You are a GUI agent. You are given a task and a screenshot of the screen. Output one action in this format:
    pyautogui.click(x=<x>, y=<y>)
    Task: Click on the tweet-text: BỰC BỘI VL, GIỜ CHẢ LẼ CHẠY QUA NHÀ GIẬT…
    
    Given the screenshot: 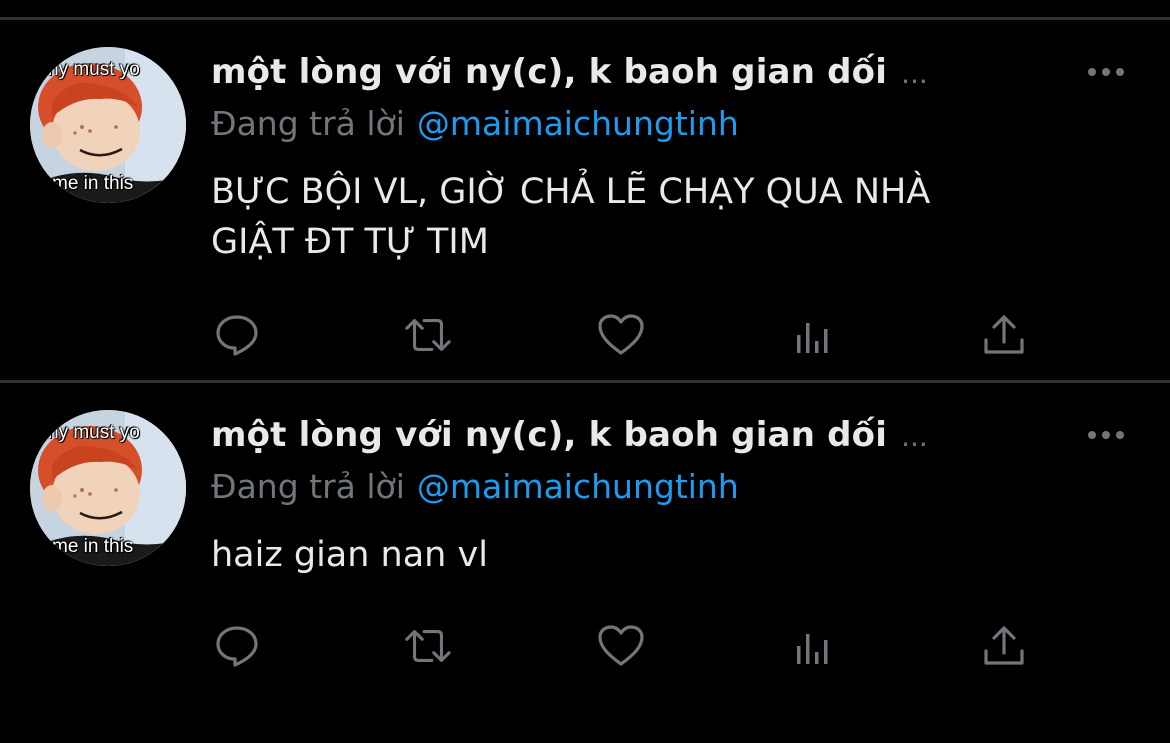 What is the action you would take?
    pyautogui.click(x=571, y=217)
    